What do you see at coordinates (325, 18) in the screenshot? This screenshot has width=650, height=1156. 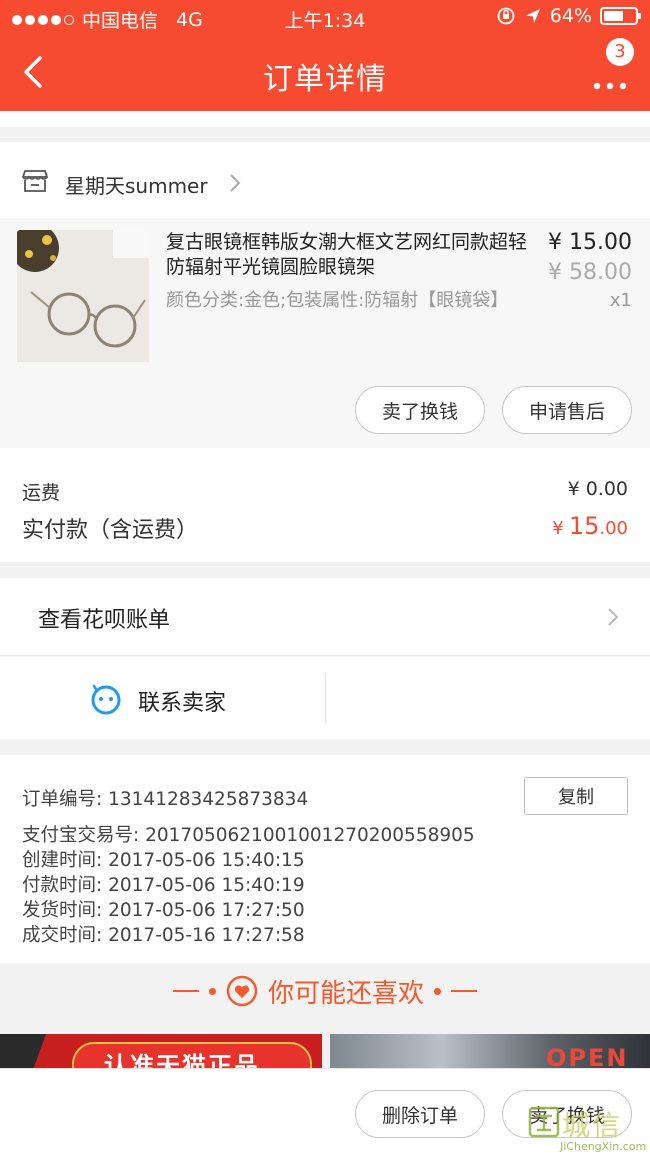 I see `status-bar: 中国电信 4G 上午1:34 64%` at bounding box center [325, 18].